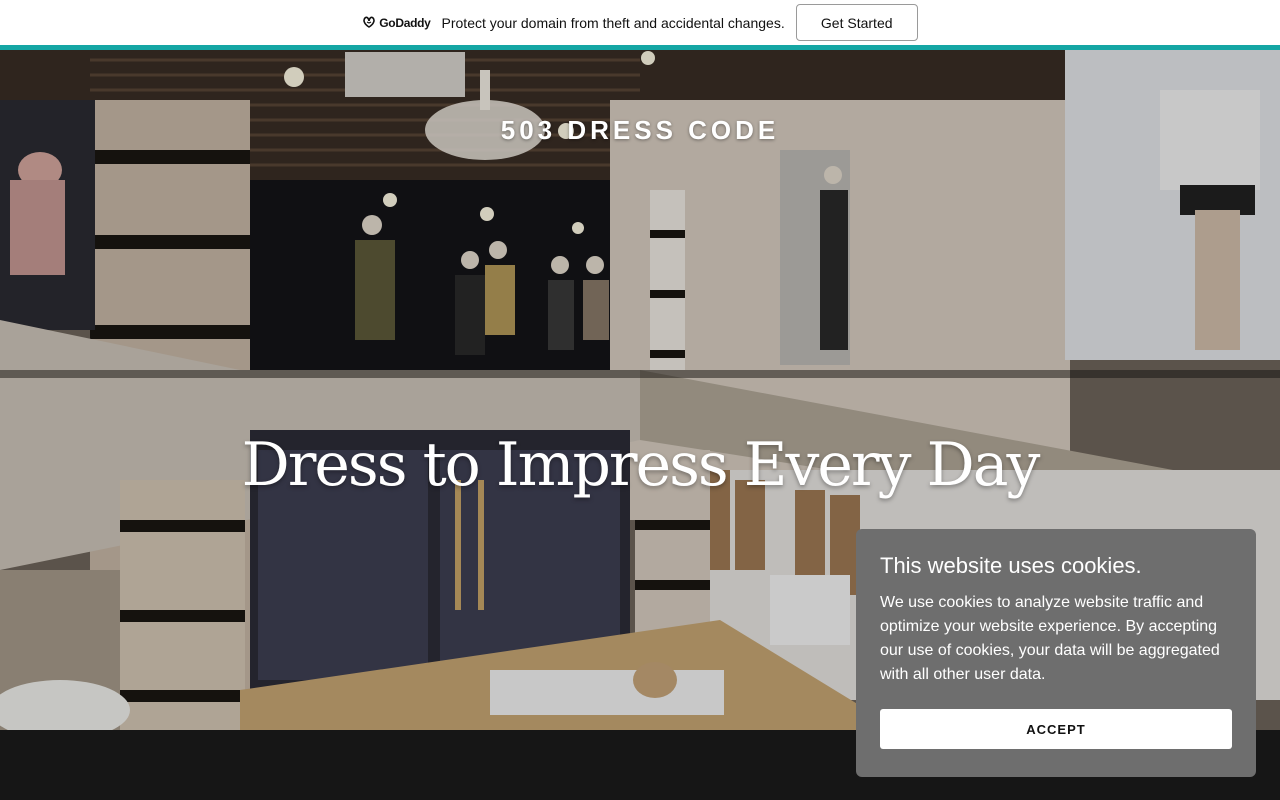 The height and width of the screenshot is (800, 1280). I want to click on accept-cookies-button: ACCEPT, so click(1056, 729).